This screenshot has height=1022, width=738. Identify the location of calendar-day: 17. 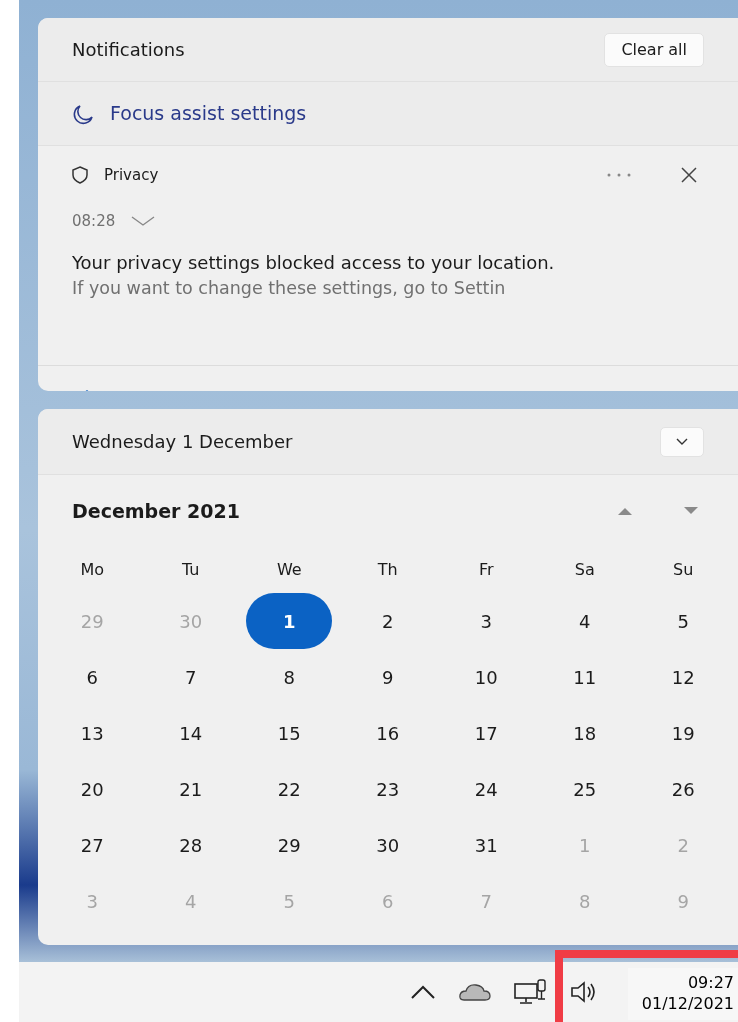
(486, 733).